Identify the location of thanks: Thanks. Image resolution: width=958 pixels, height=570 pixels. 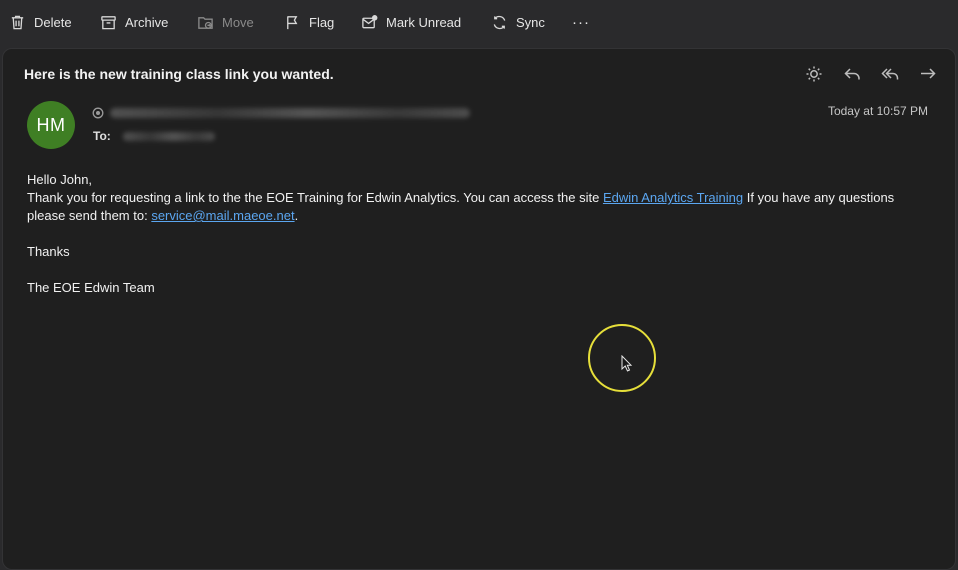
(48, 251).